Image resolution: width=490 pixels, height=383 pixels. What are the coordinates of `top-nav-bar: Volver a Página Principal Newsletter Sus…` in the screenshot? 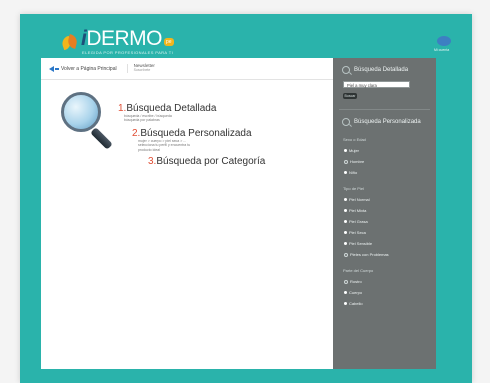 It's located at (187, 69).